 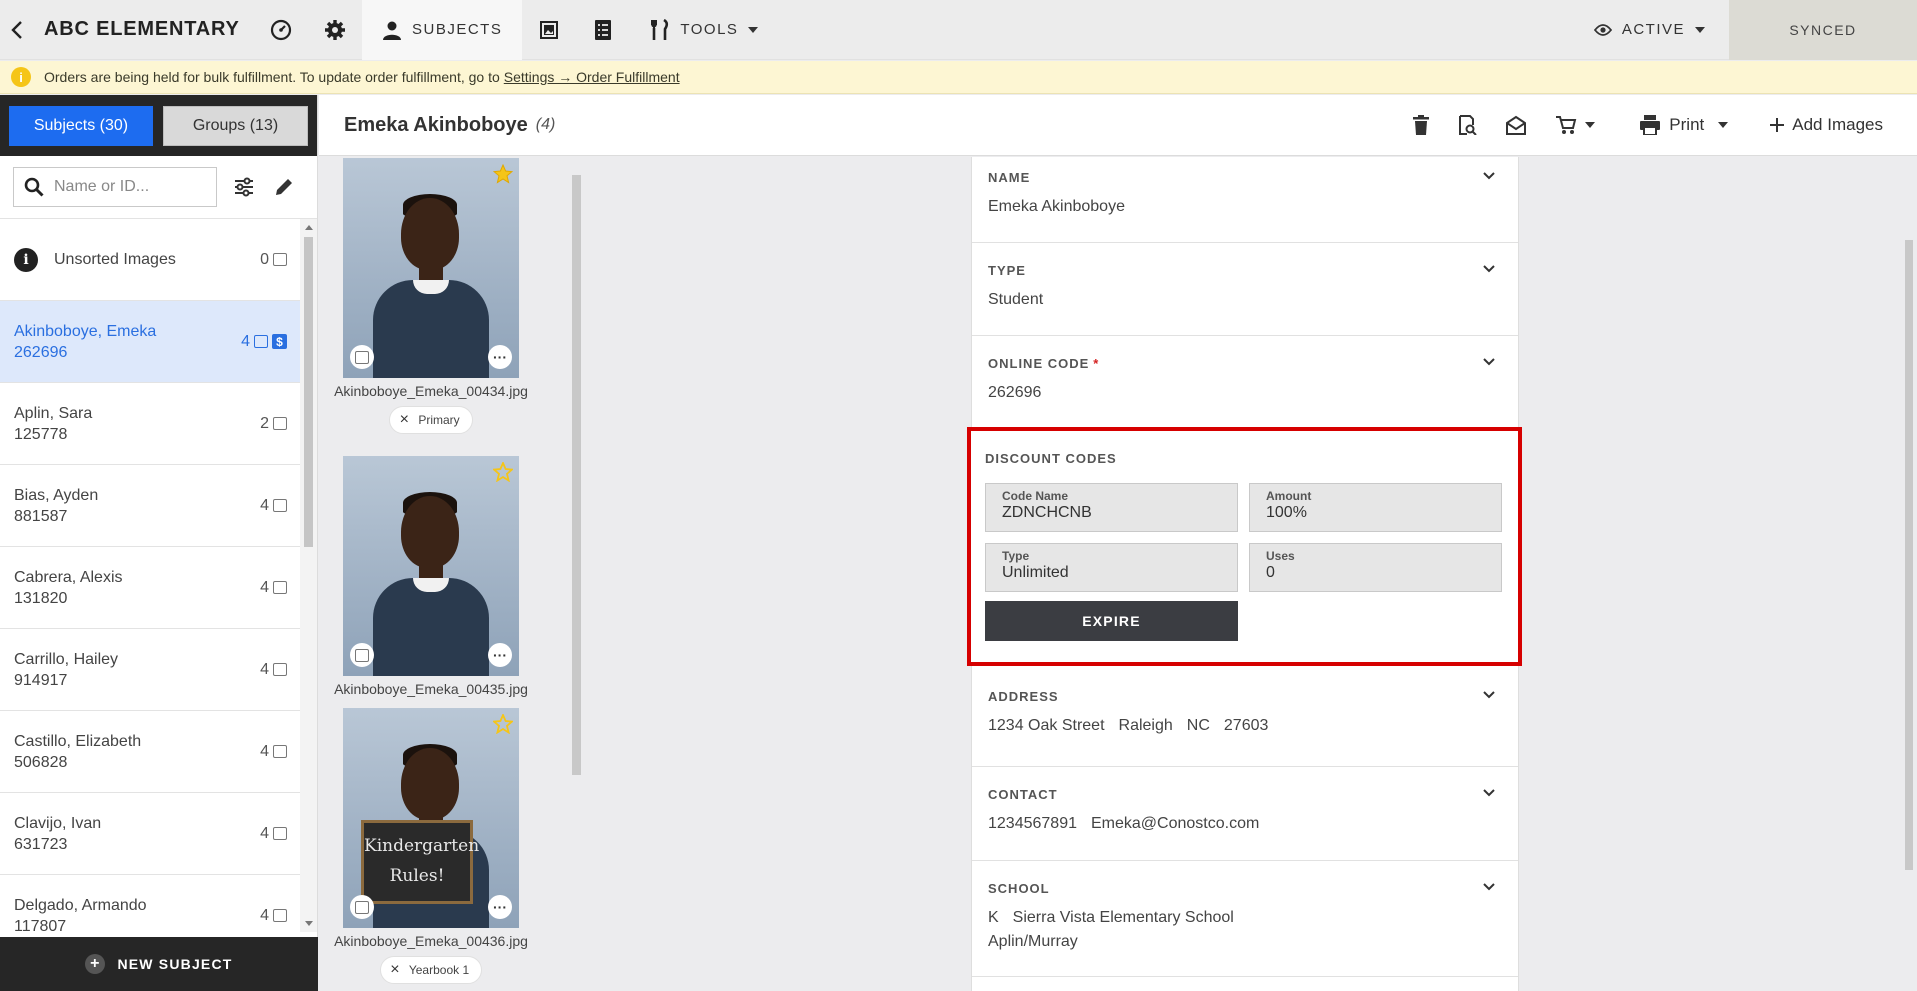 What do you see at coordinates (309, 923) in the screenshot?
I see `scroll-down-arrow` at bounding box center [309, 923].